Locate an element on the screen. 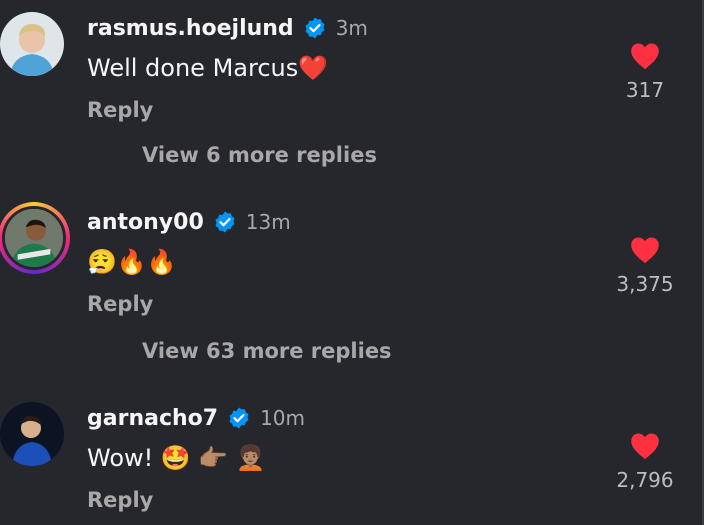  comment-text: 😮‍💨🔥🔥 is located at coordinates (132, 262).